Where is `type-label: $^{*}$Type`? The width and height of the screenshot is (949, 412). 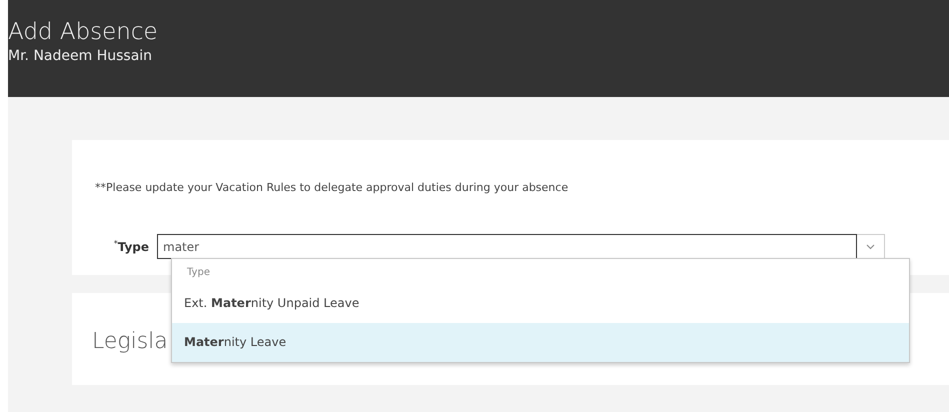
type-label: $^{*}$Type is located at coordinates (130, 246).